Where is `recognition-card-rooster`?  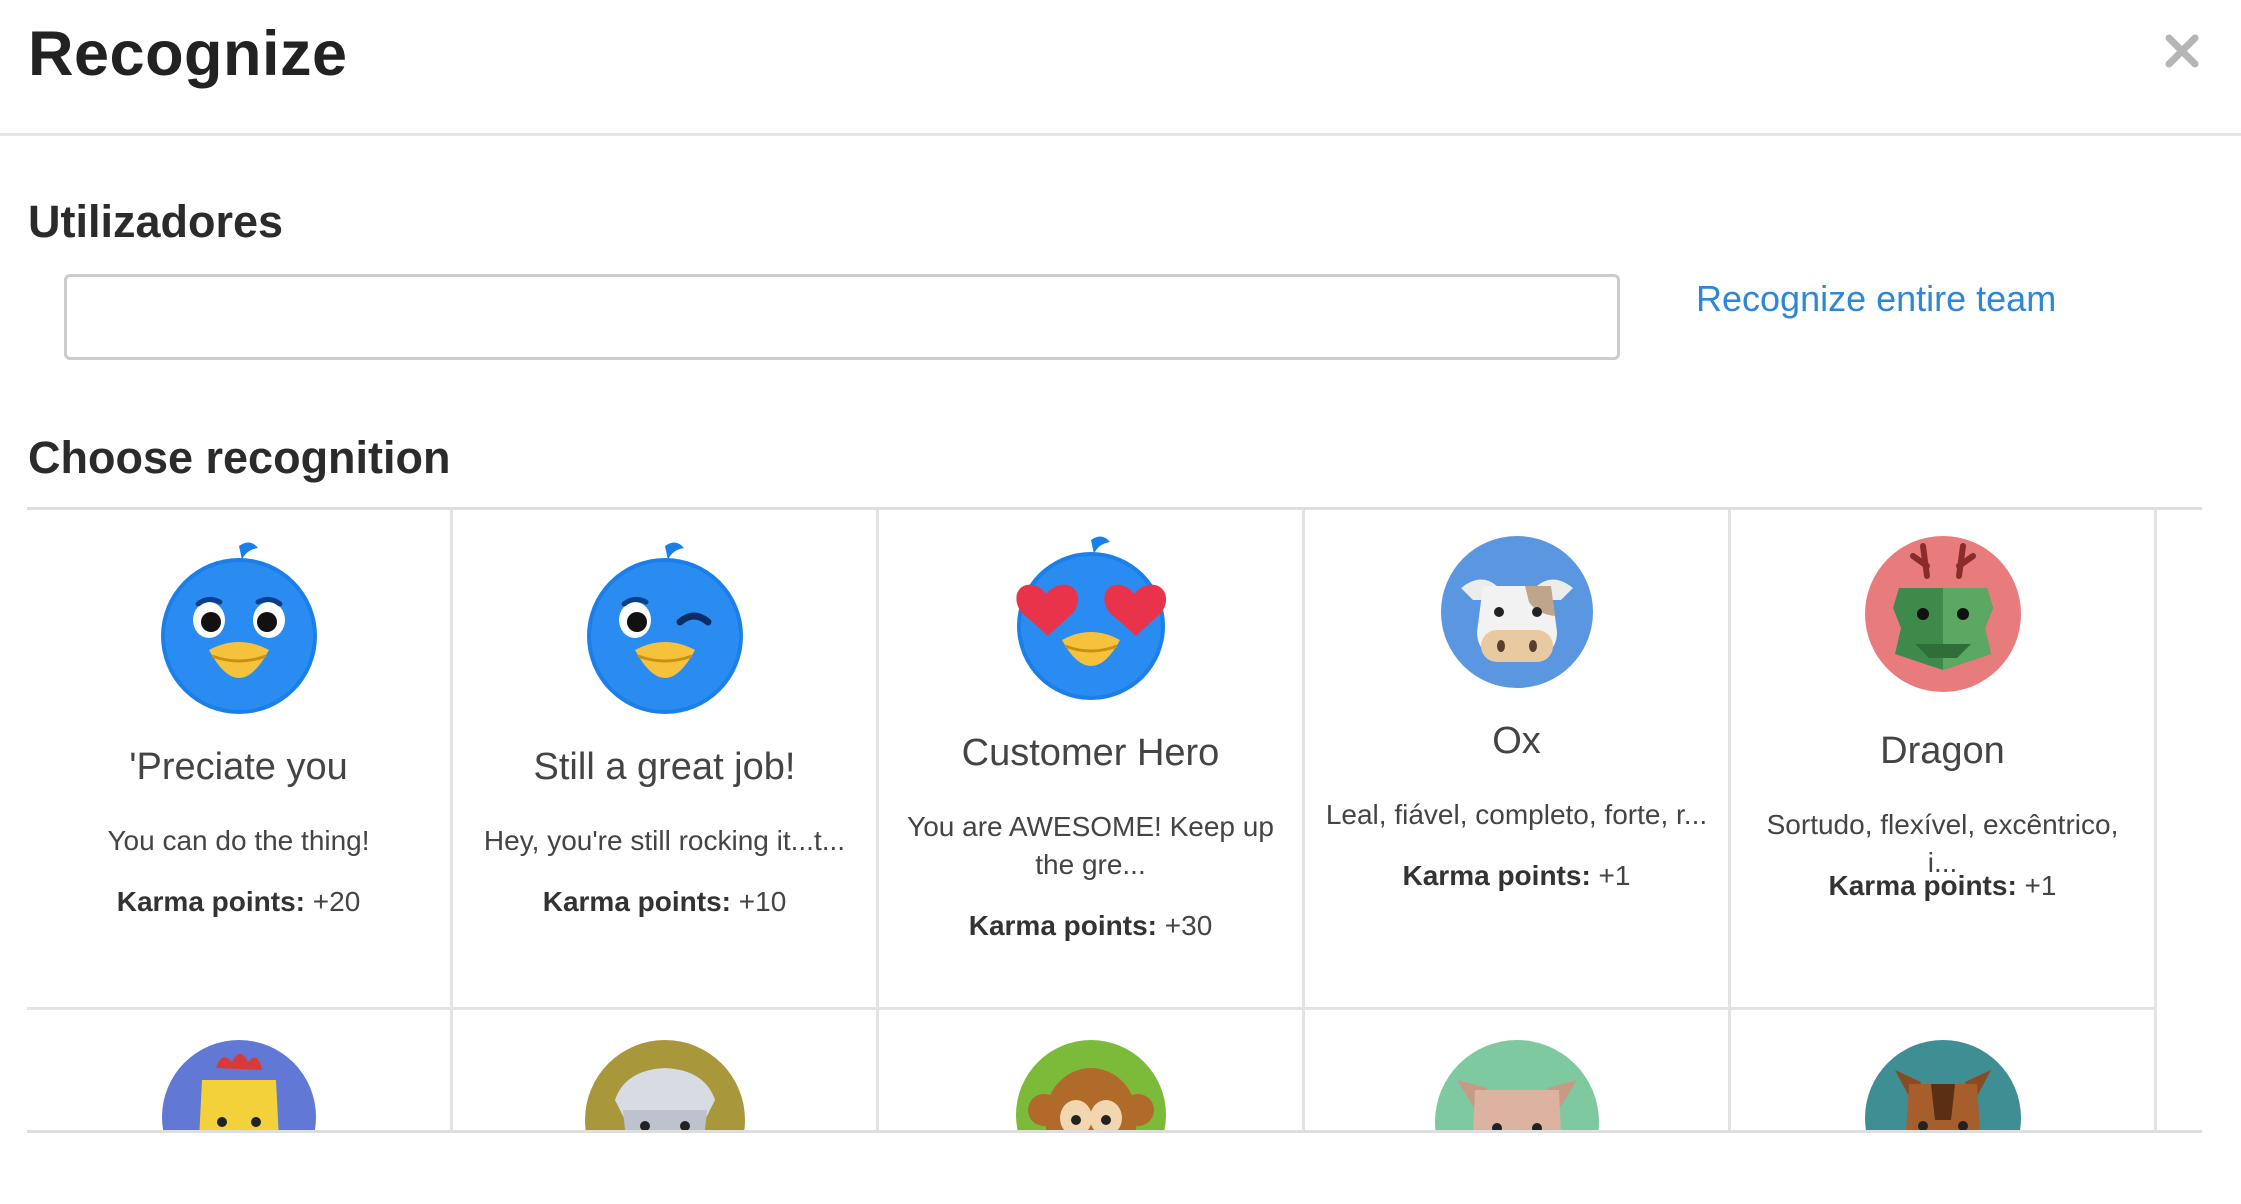 recognition-card-rooster is located at coordinates (240, 1070).